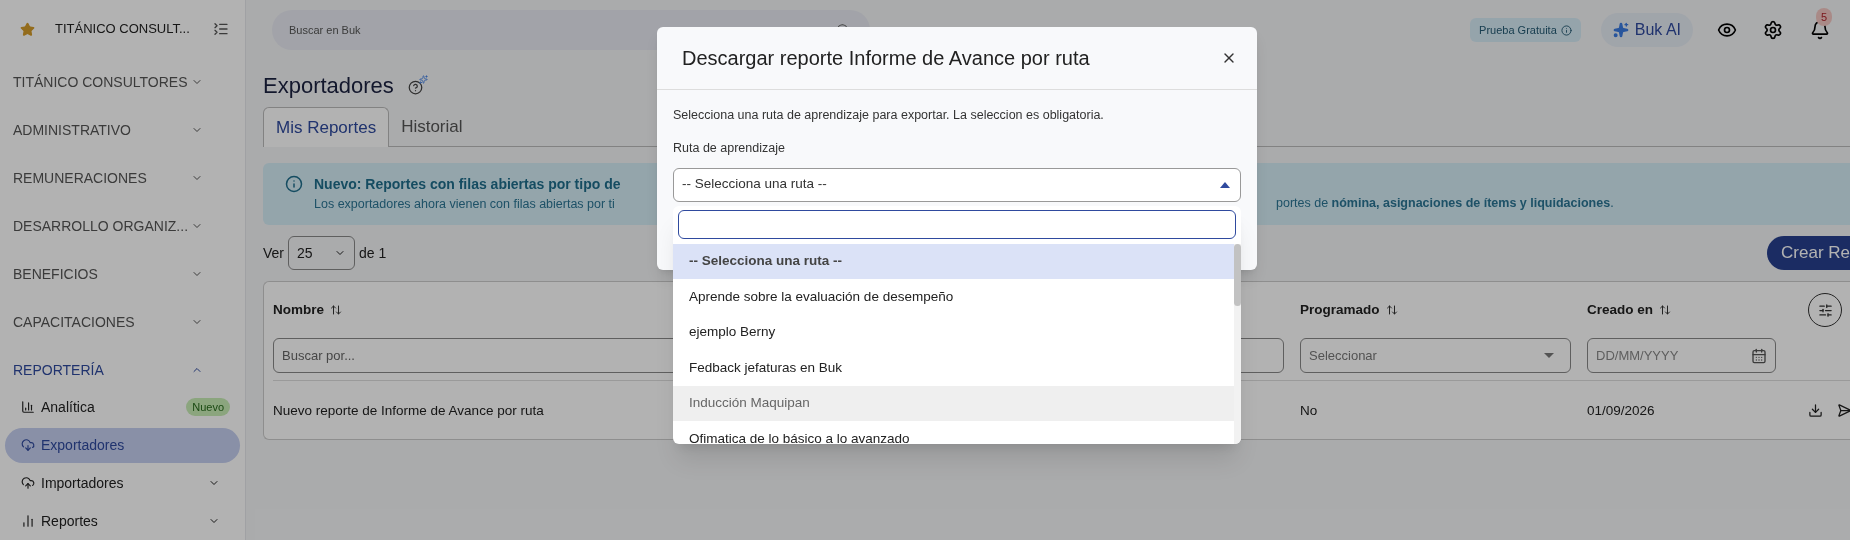  Describe the element at coordinates (1759, 355) in the screenshot. I see `calendar-icon` at that location.